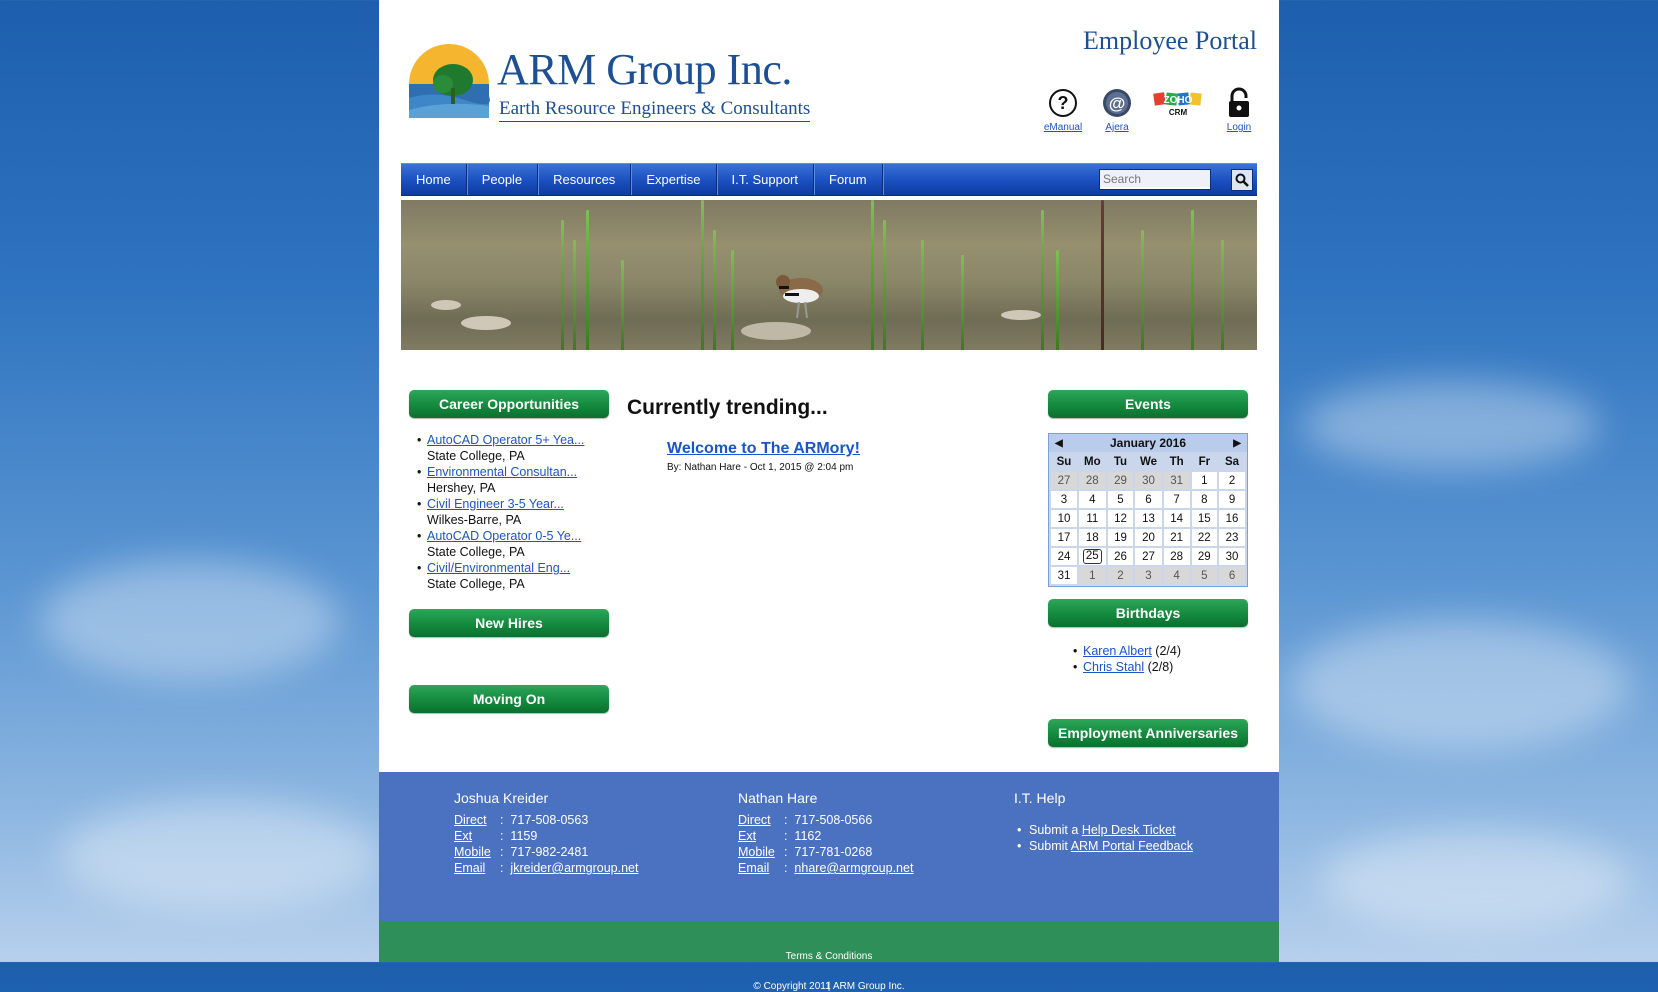 The image size is (1658, 992). I want to click on calendar-day: 23, so click(1232, 537).